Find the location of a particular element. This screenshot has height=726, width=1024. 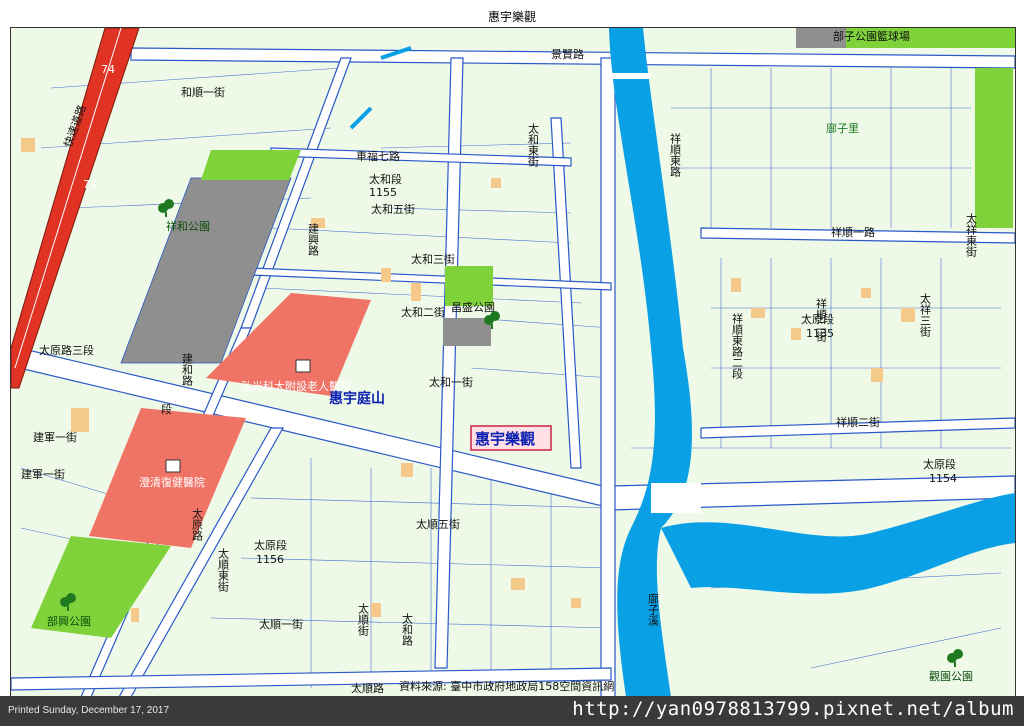

page-title: 惠宇樂觀 is located at coordinates (511, 17).